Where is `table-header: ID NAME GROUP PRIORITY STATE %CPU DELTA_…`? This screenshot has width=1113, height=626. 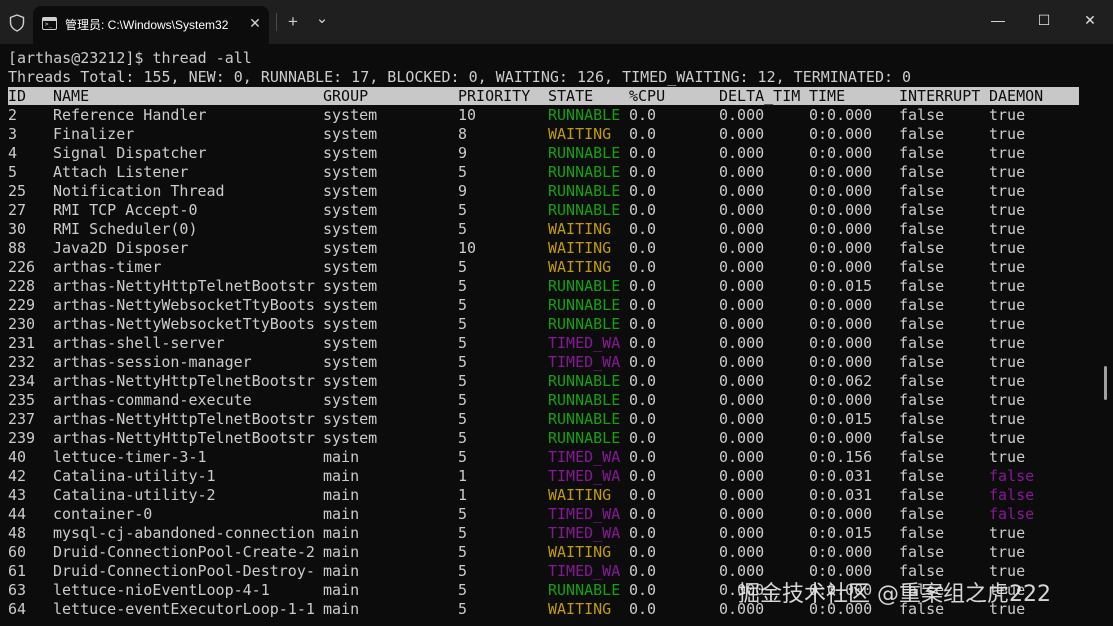
table-header: ID NAME GROUP PRIORITY STATE %CPU DELTA_… is located at coordinates (543, 96).